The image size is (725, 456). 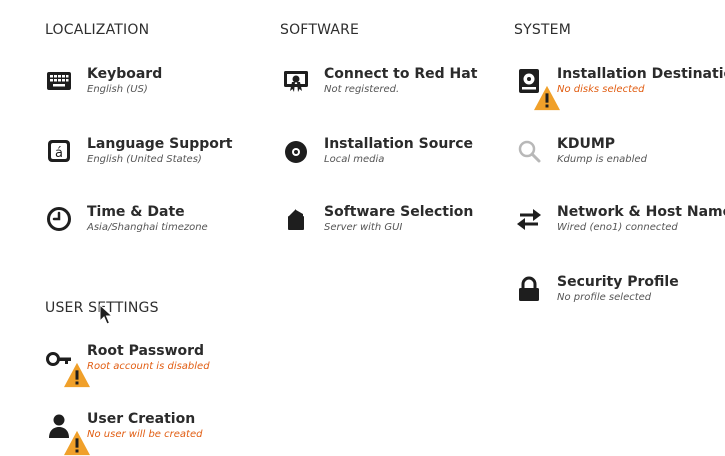 I want to click on spoke-destination-title: Installation Destination, so click(x=641, y=74).